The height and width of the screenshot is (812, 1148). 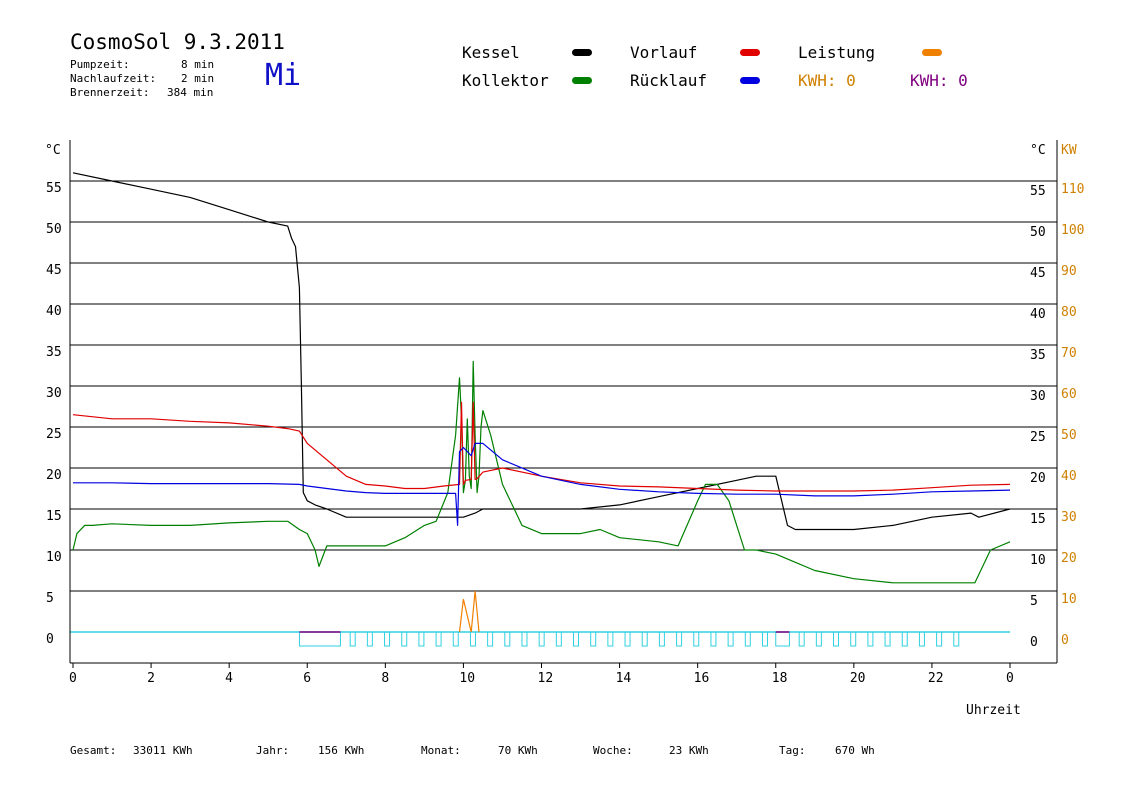 What do you see at coordinates (1069, 271) in the screenshot?
I see `kw-tick-label: 90` at bounding box center [1069, 271].